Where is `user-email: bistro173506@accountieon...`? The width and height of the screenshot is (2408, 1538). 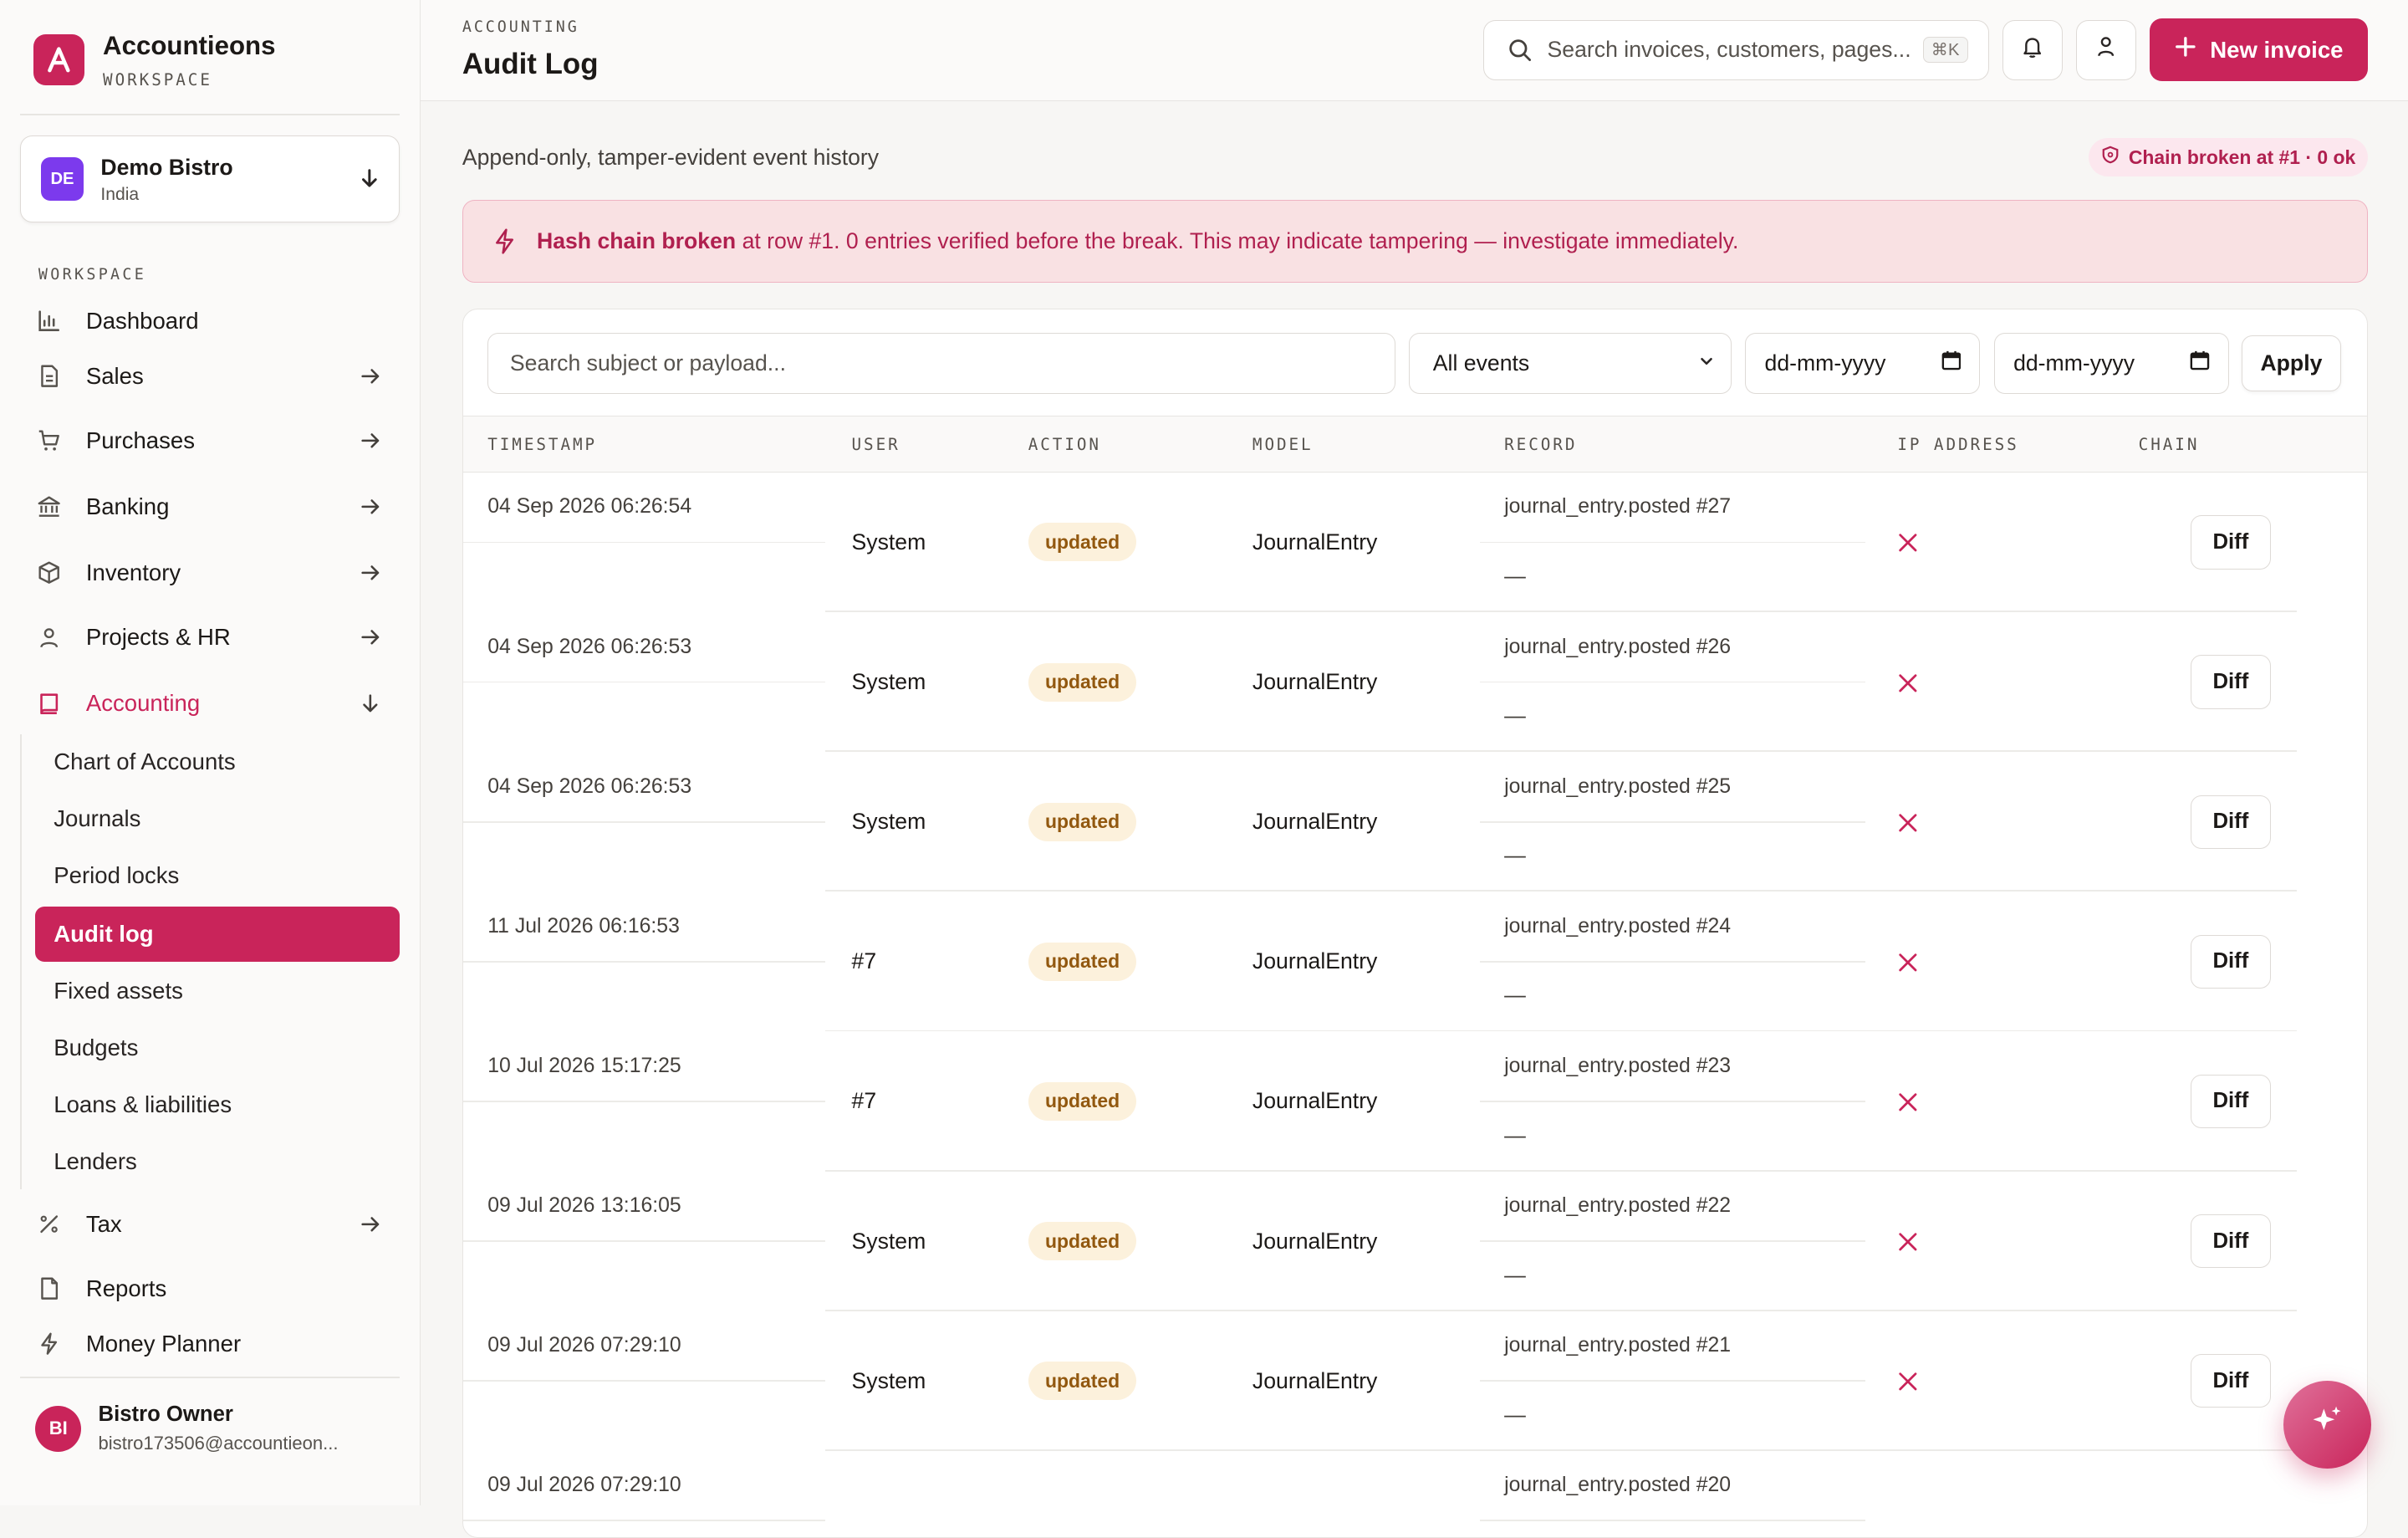
user-email: bistro173506@accountieon... is located at coordinates (219, 1443).